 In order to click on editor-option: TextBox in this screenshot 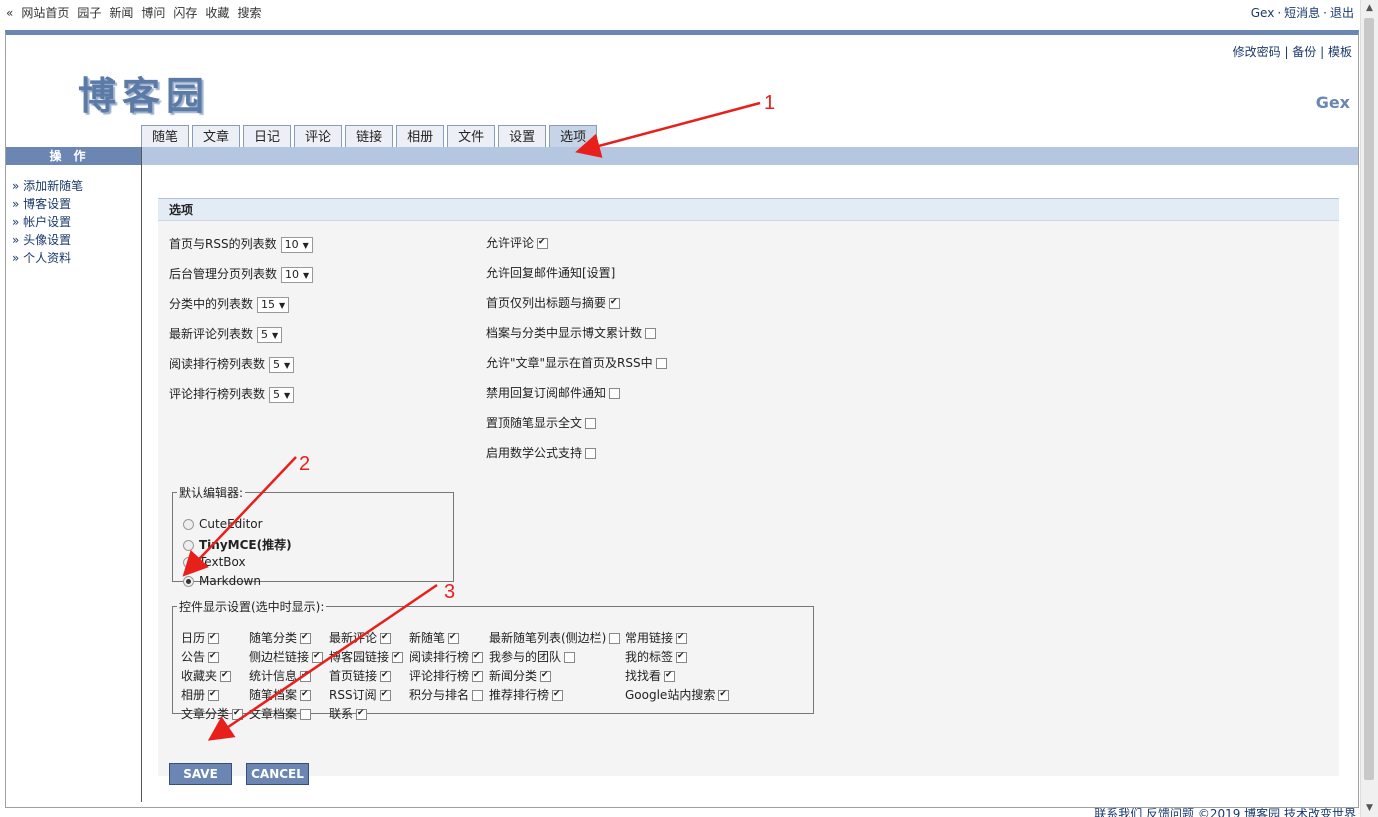, I will do `click(214, 562)`.